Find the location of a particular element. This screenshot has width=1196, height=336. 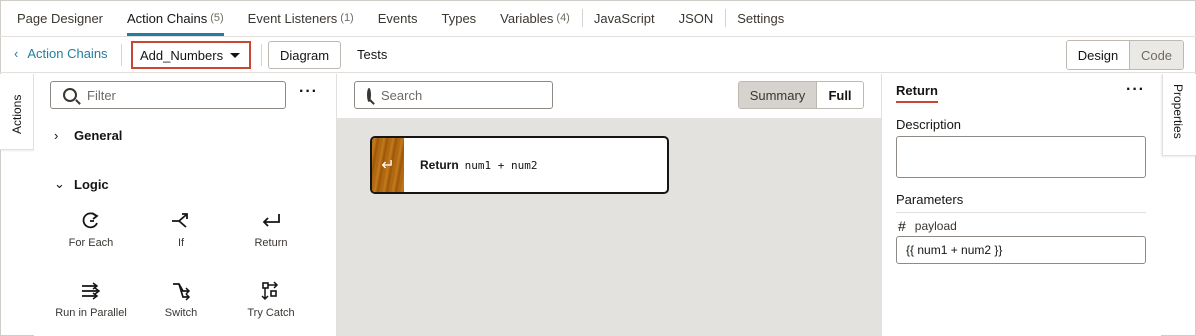

tab-label: JavaScript is located at coordinates (624, 18).